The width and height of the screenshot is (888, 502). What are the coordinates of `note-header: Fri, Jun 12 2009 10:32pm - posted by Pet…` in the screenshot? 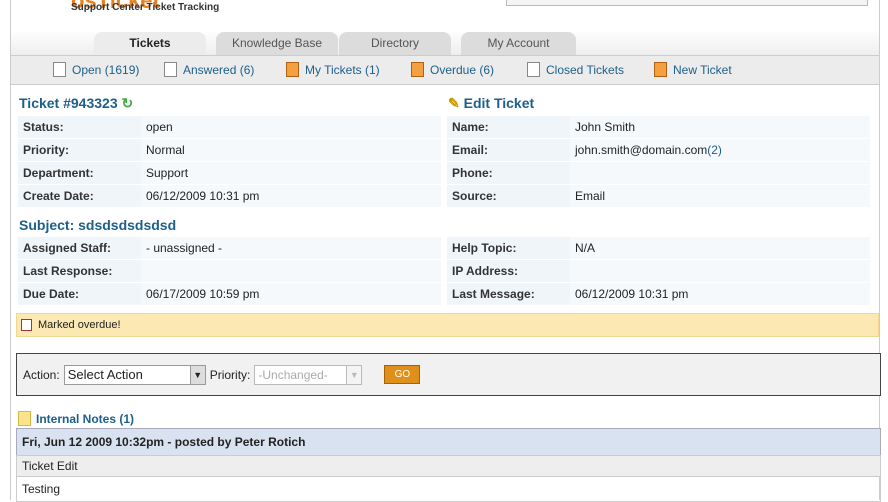 It's located at (448, 442).